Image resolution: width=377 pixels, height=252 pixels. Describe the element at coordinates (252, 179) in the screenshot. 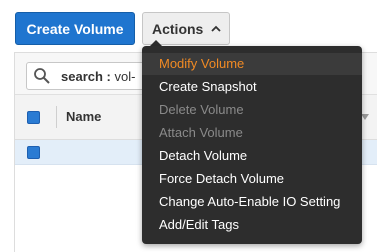

I see `menu-item-force-detach-volume: Force Detach Volume` at that location.